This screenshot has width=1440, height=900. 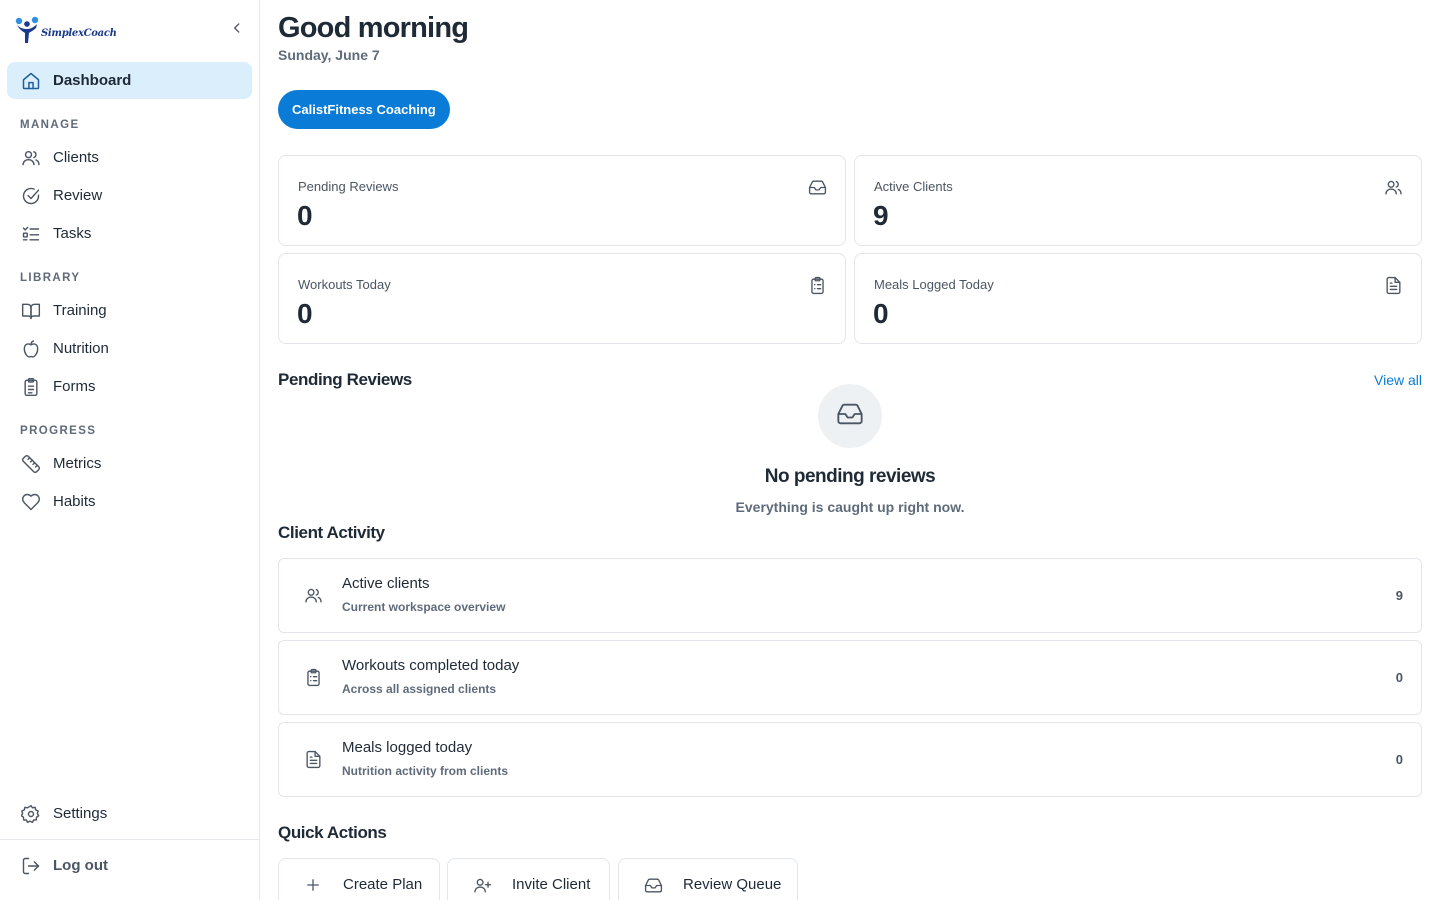 What do you see at coordinates (1138, 200) in the screenshot?
I see `stat-card-active-clients: Active Clients 9` at bounding box center [1138, 200].